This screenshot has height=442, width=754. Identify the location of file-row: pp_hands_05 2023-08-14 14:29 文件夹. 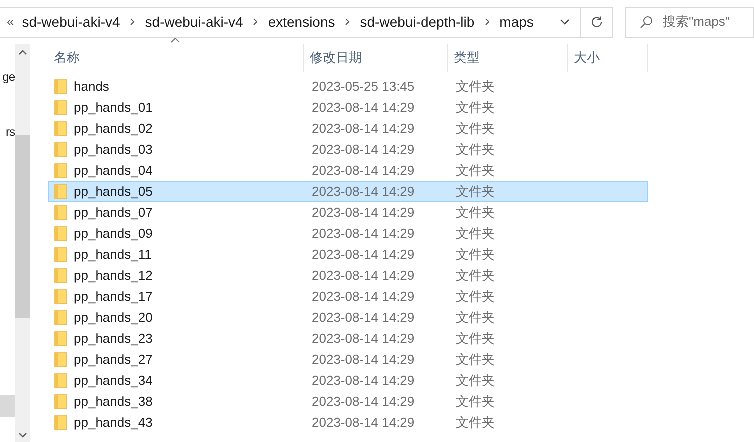
(348, 191).